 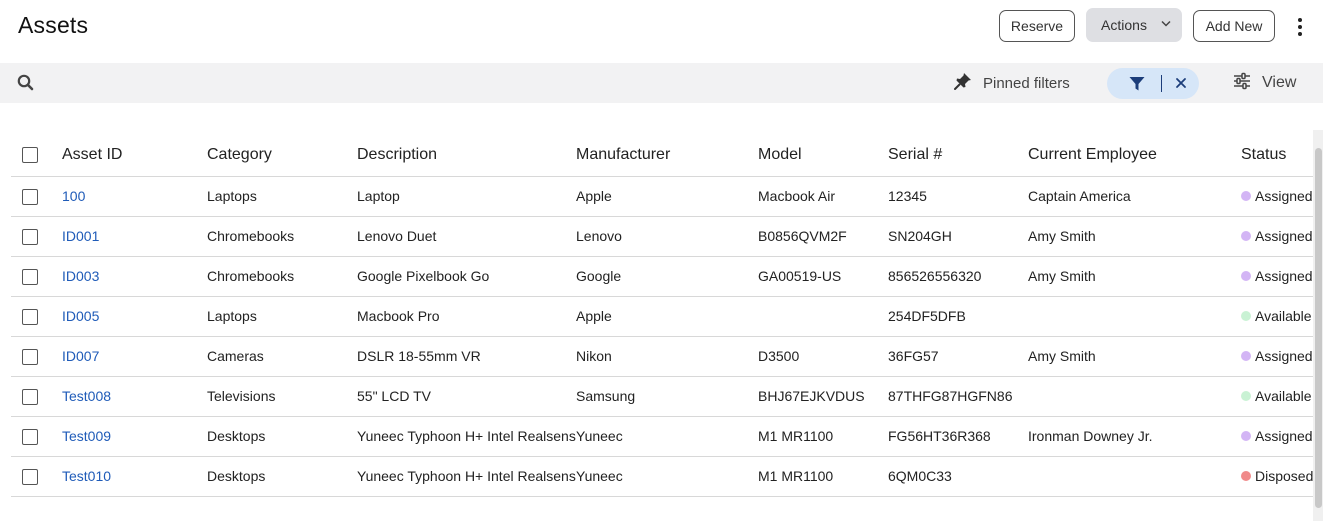 What do you see at coordinates (1300, 27) in the screenshot?
I see `more-options-icon` at bounding box center [1300, 27].